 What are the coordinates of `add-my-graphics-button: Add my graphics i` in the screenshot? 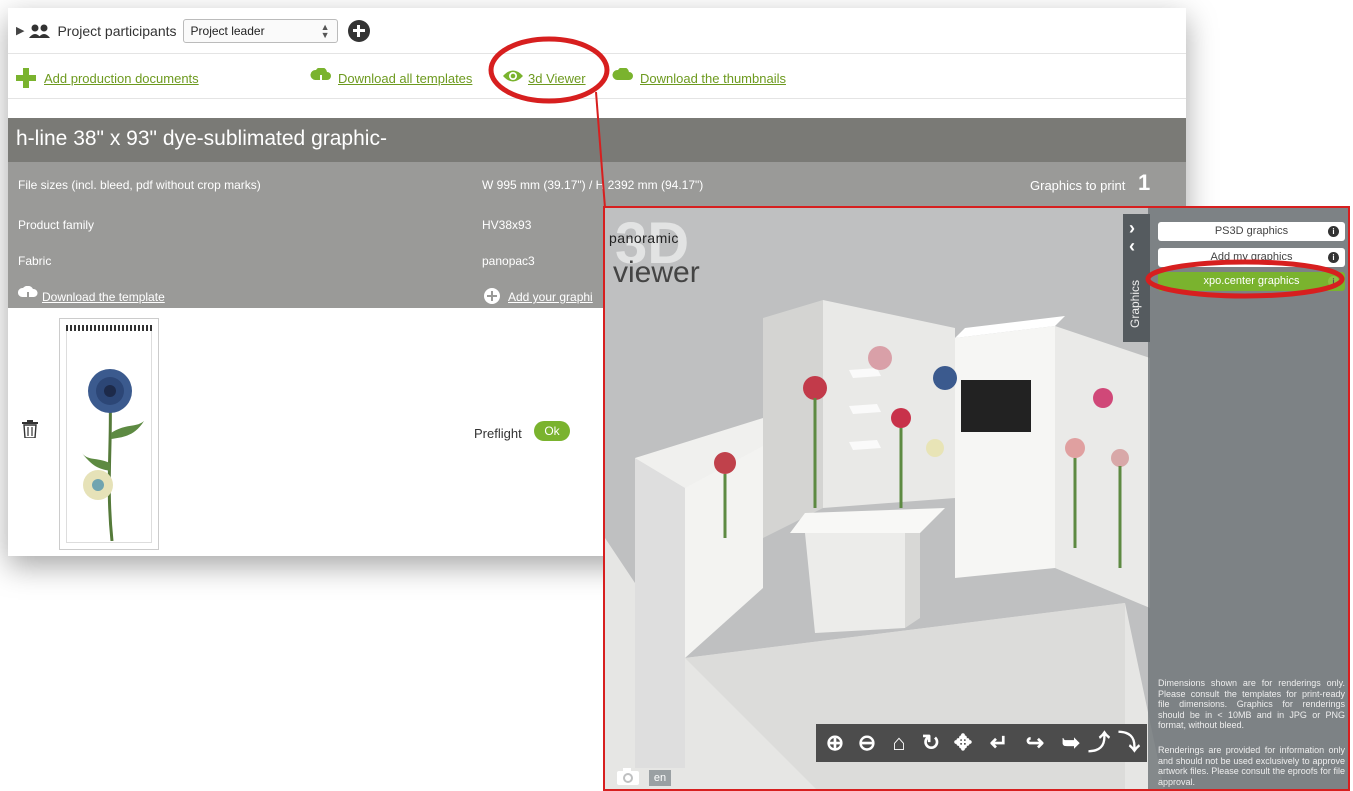 It's located at (1251, 257).